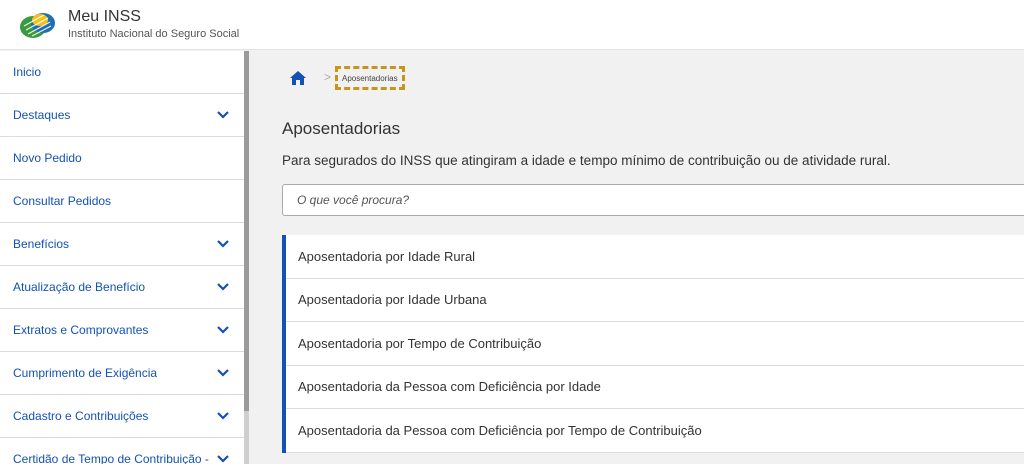 Image resolution: width=1024 pixels, height=464 pixels. What do you see at coordinates (38, 25) in the screenshot?
I see `inss-logo-icon` at bounding box center [38, 25].